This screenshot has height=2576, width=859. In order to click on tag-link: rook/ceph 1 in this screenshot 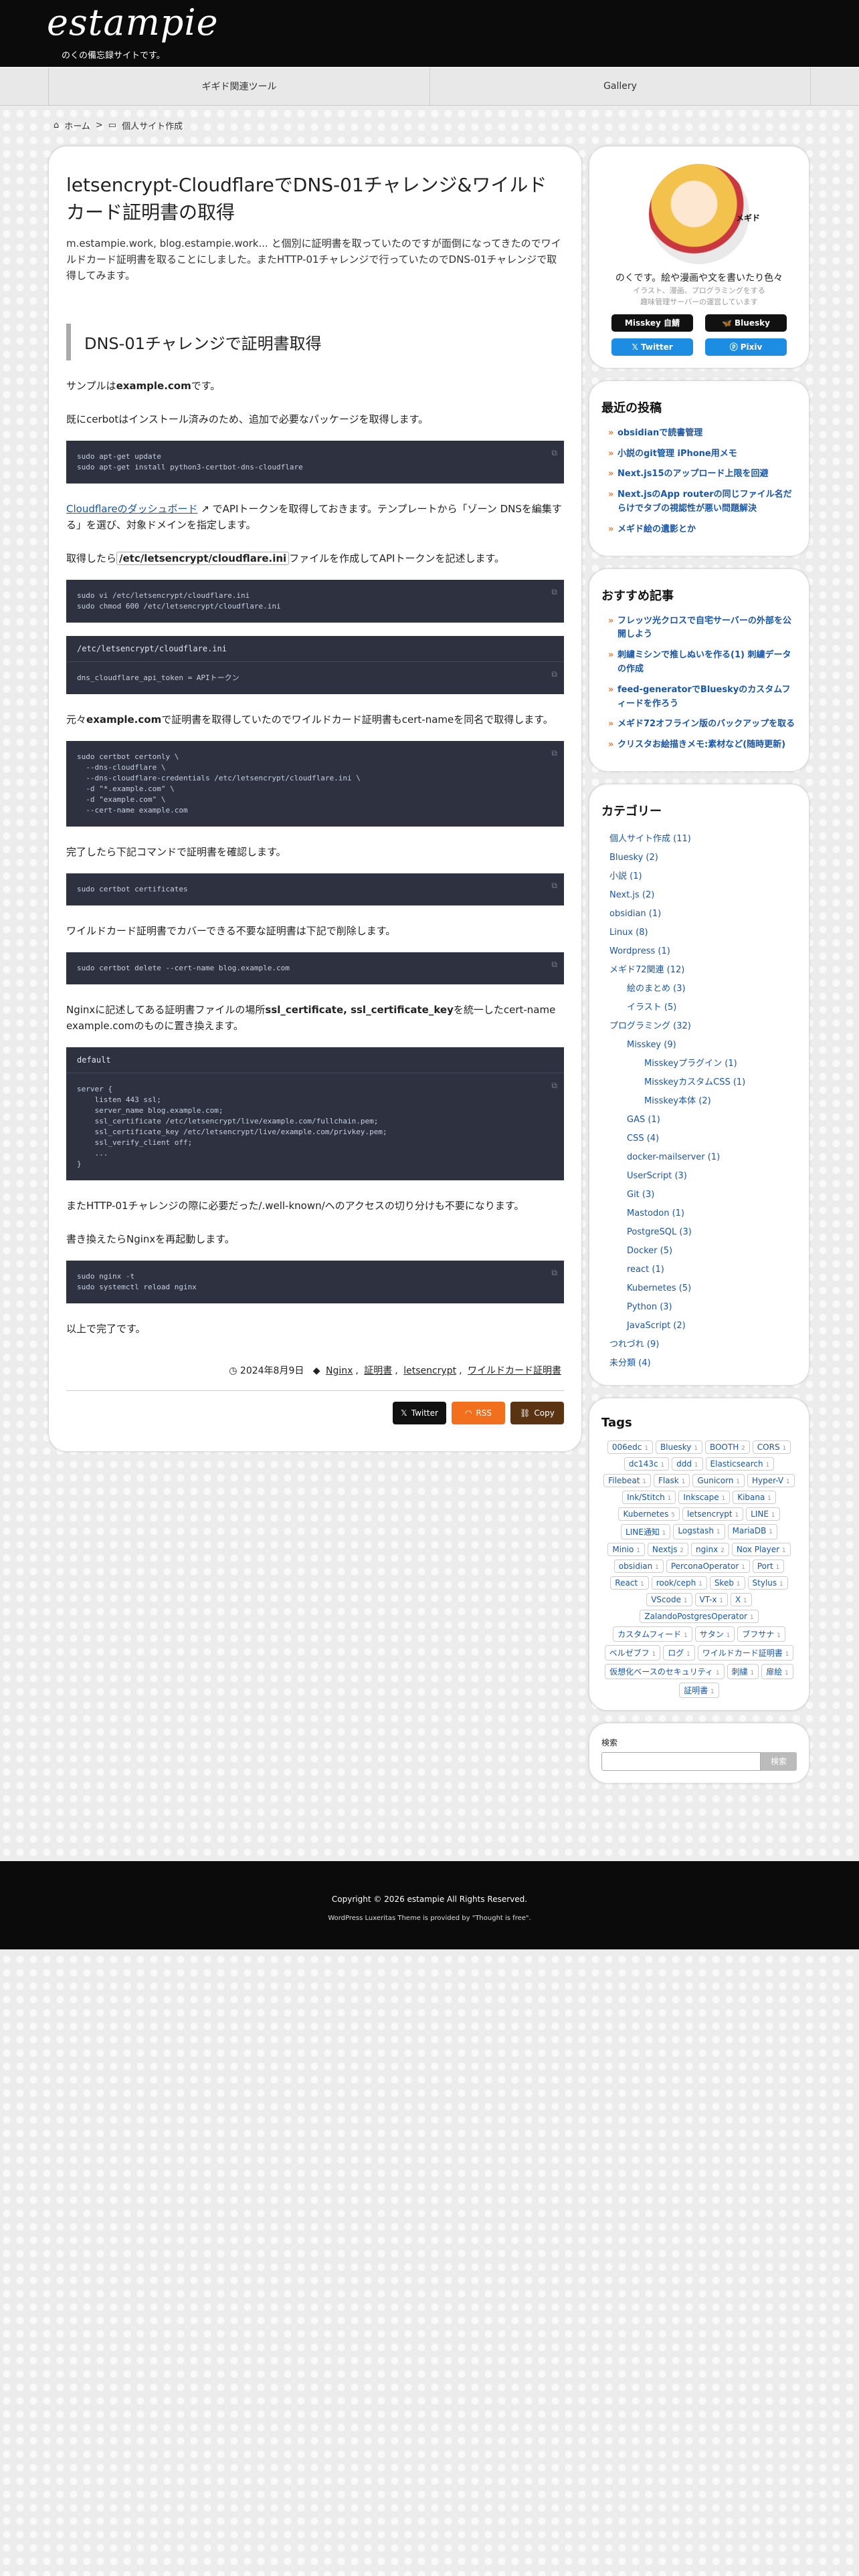, I will do `click(679, 1583)`.